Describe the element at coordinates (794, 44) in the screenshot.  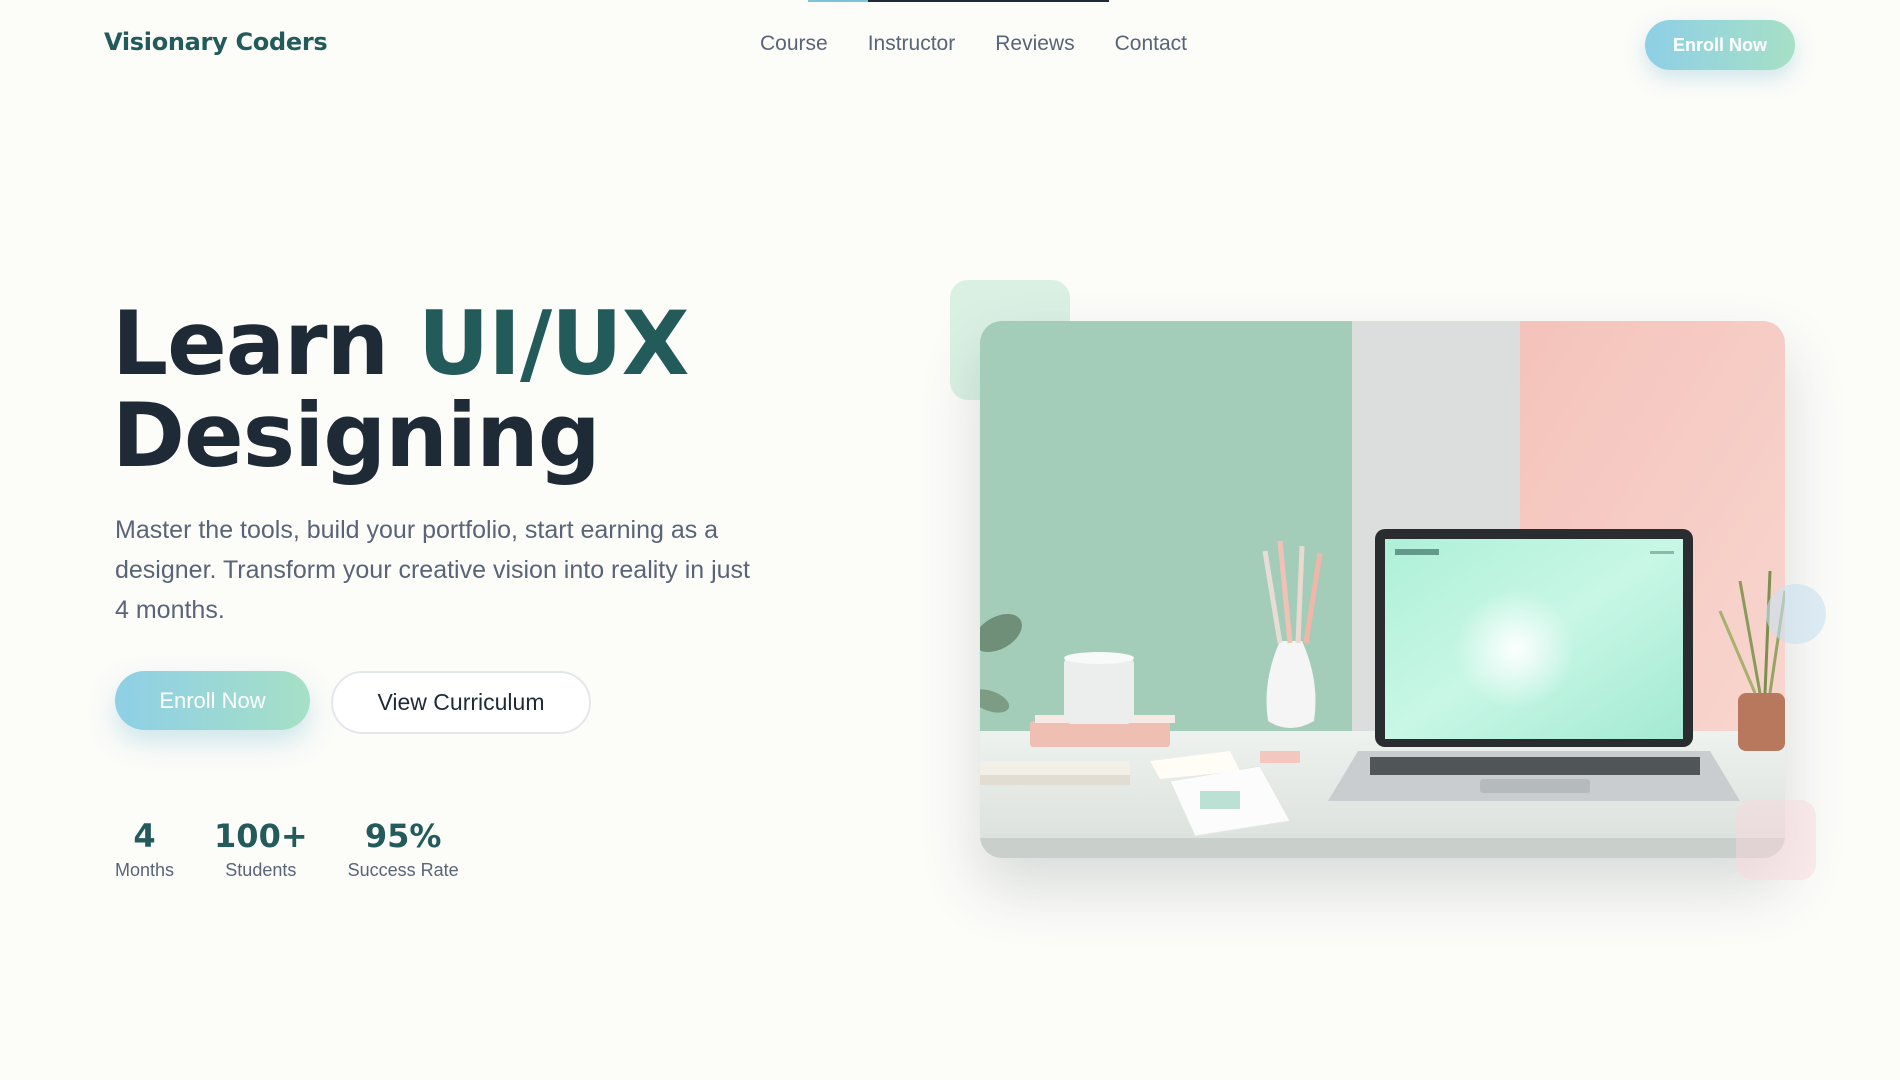
I see `nav-link-course: Course` at that location.